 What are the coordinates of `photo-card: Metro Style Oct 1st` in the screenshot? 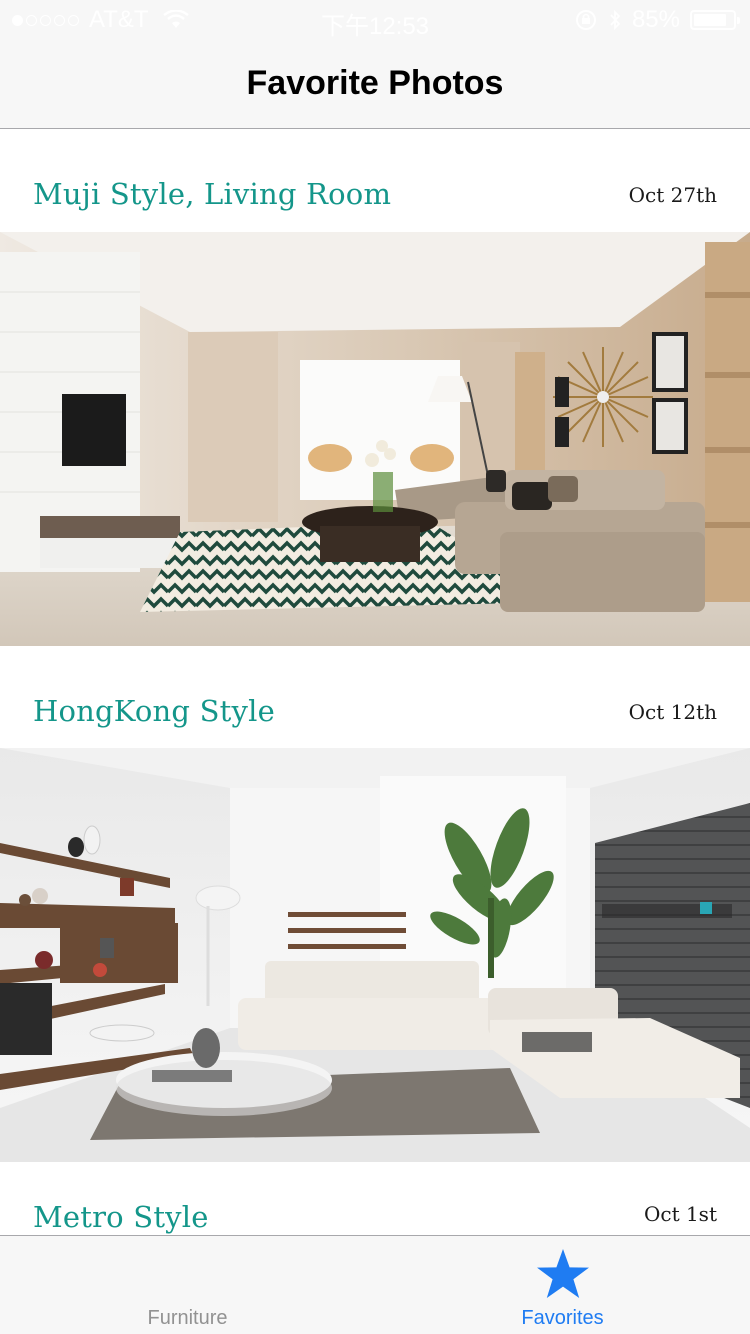 It's located at (375, 1198).